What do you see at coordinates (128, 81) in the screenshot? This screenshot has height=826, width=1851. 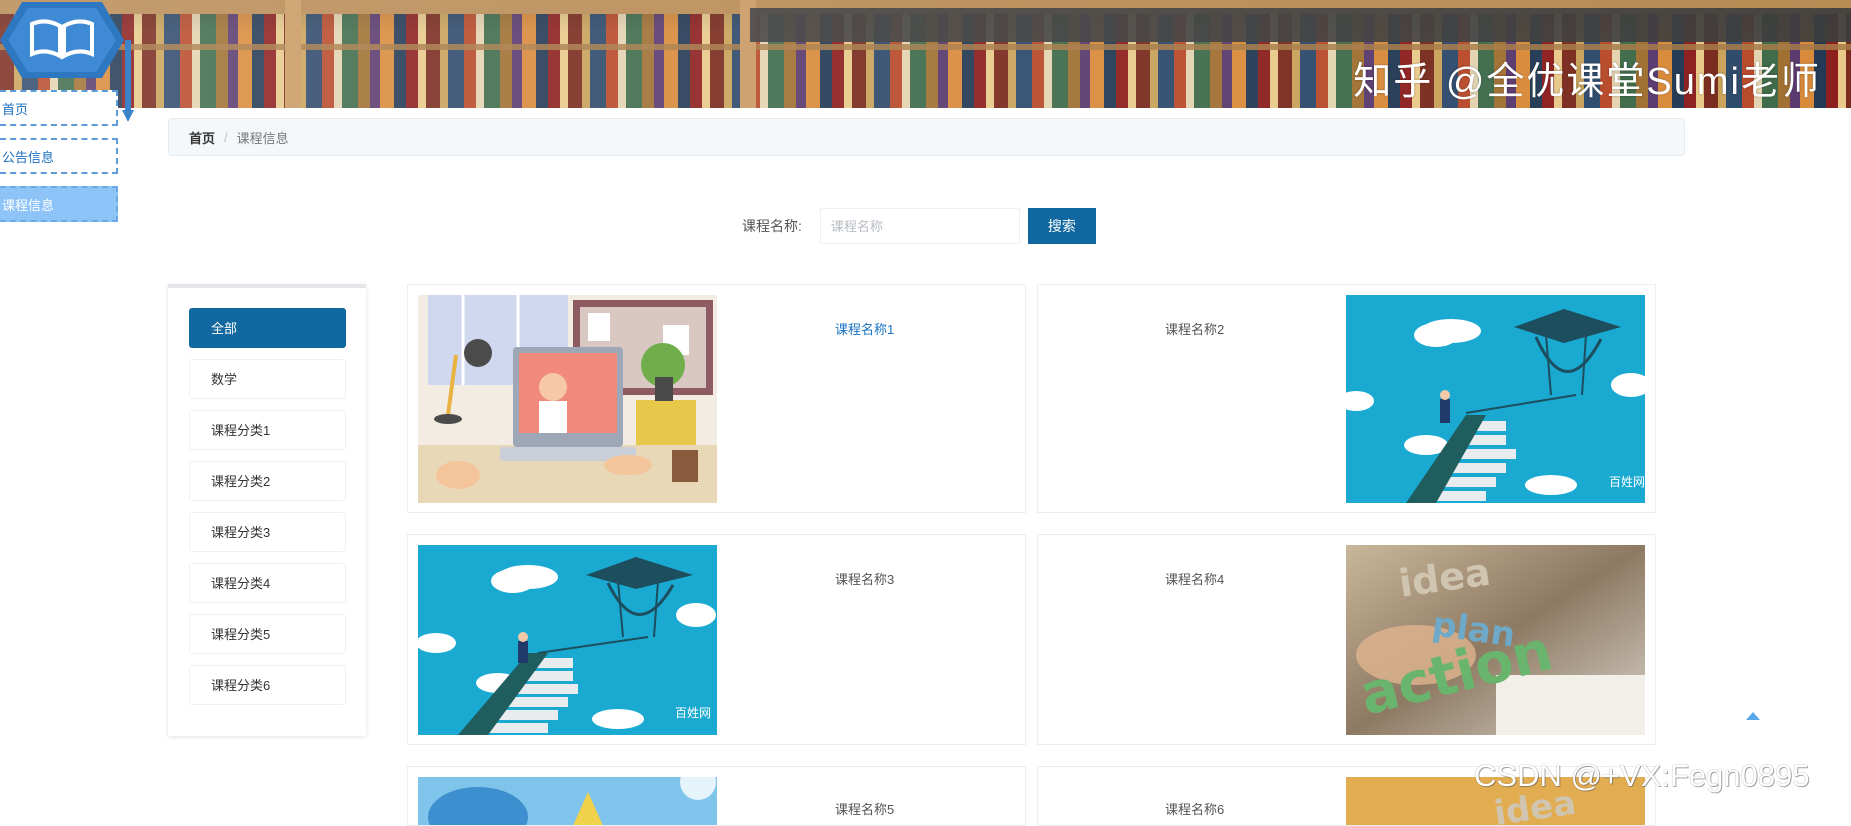 I see `nav-pin-icon` at bounding box center [128, 81].